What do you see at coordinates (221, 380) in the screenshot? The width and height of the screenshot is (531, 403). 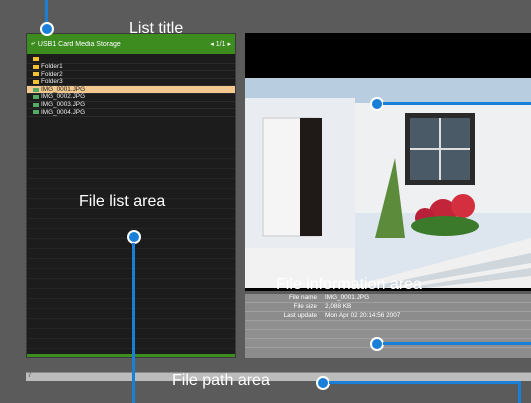 I see `callout-label-file-path-area: File path area` at bounding box center [221, 380].